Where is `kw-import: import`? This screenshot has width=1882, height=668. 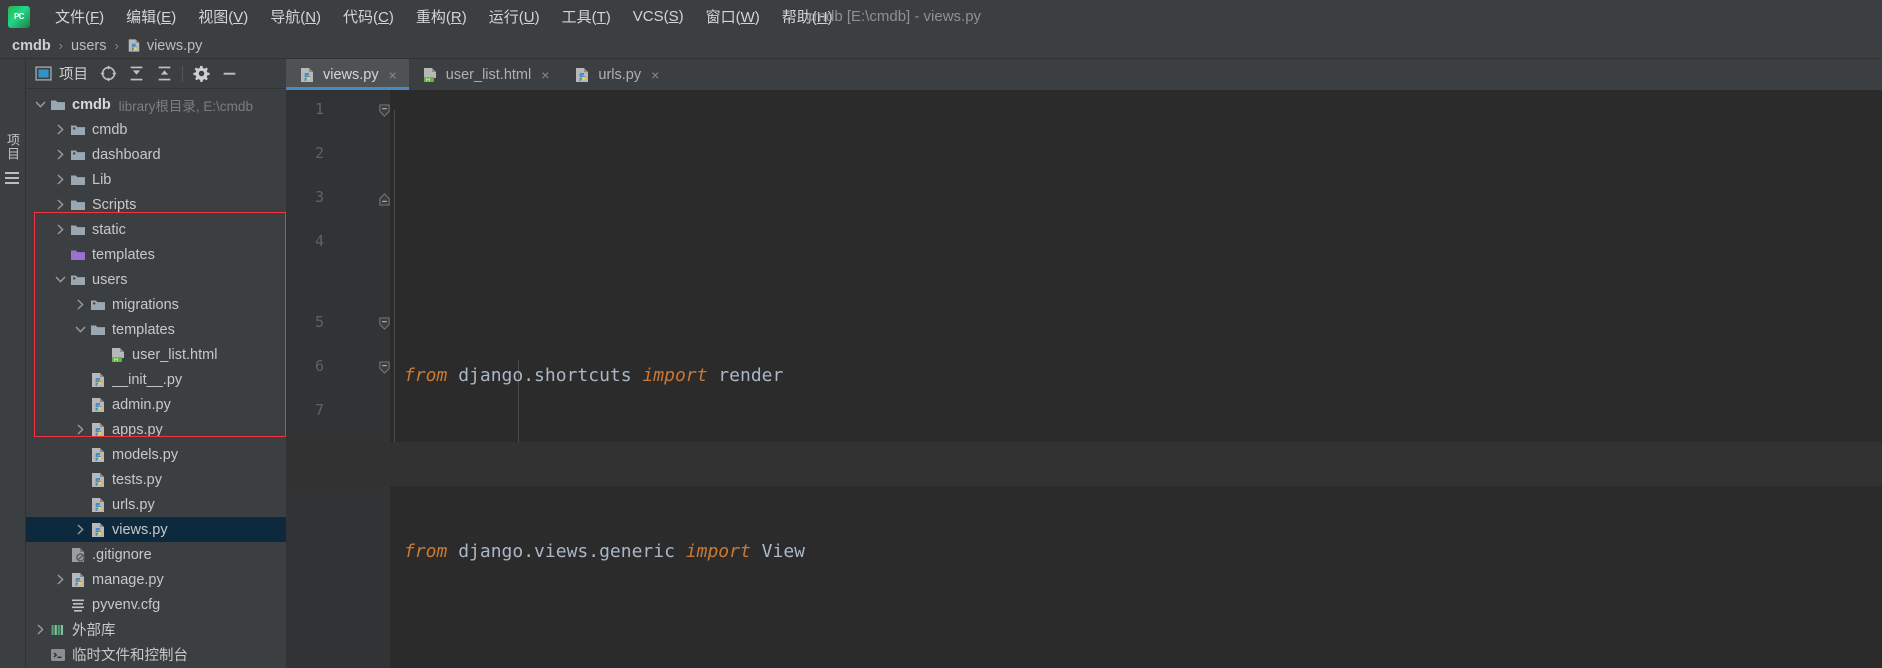
kw-import: import is located at coordinates (675, 375).